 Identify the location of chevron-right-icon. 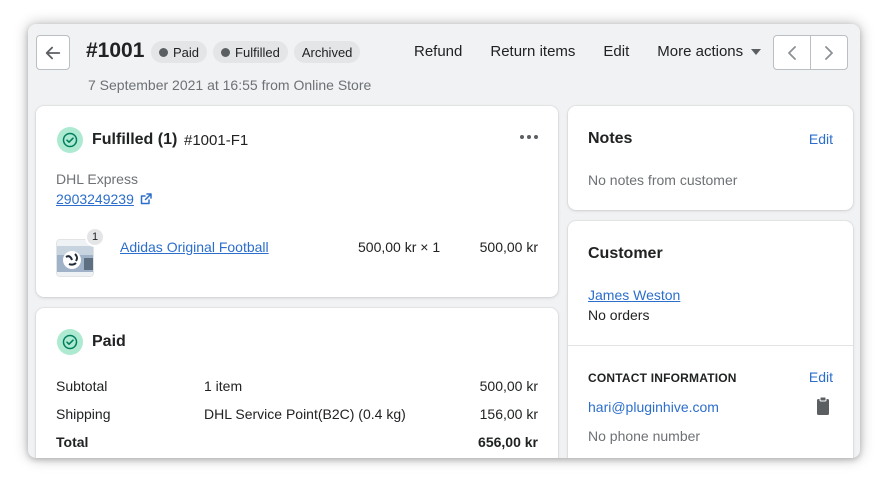
(829, 52).